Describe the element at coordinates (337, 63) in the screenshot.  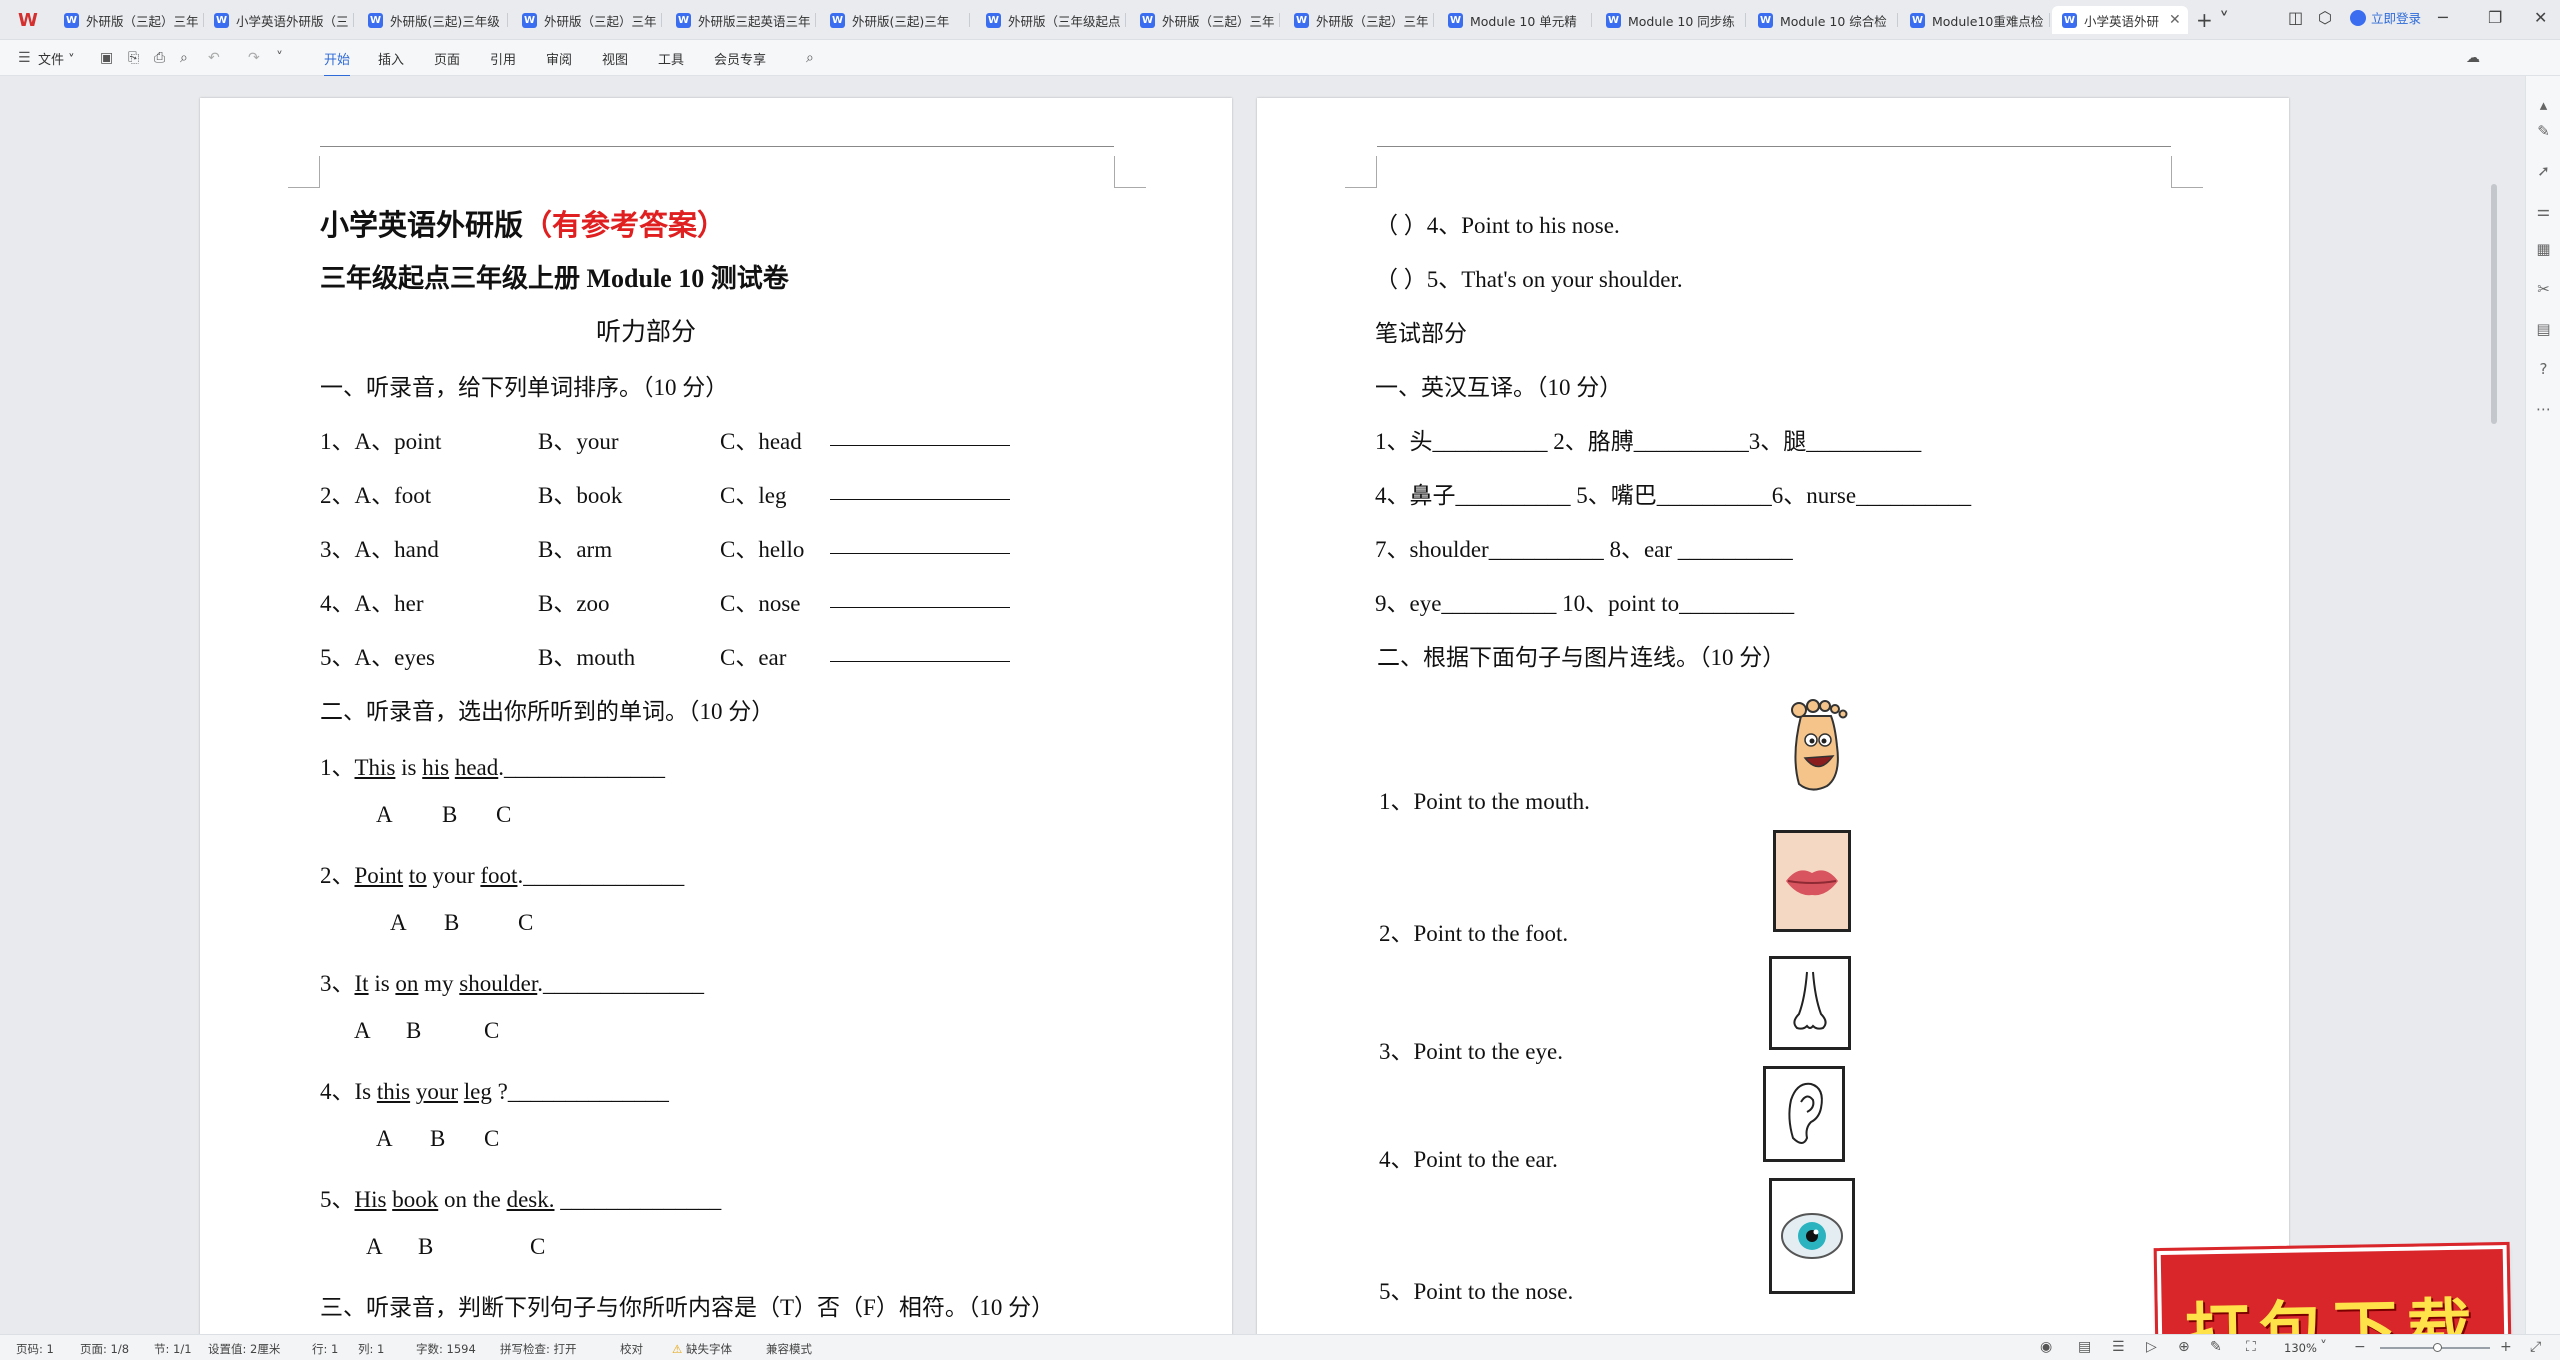
I see `menu-home: 开始` at that location.